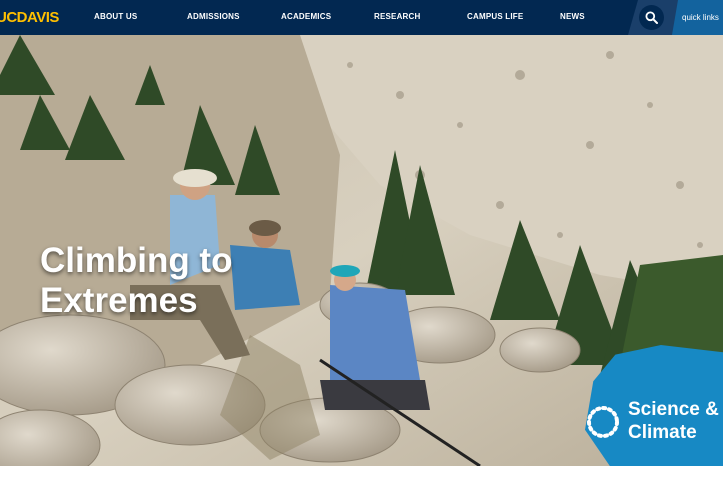 The width and height of the screenshot is (723, 479). Describe the element at coordinates (115, 17) in the screenshot. I see `nav-about-us: ABOUT US` at that location.